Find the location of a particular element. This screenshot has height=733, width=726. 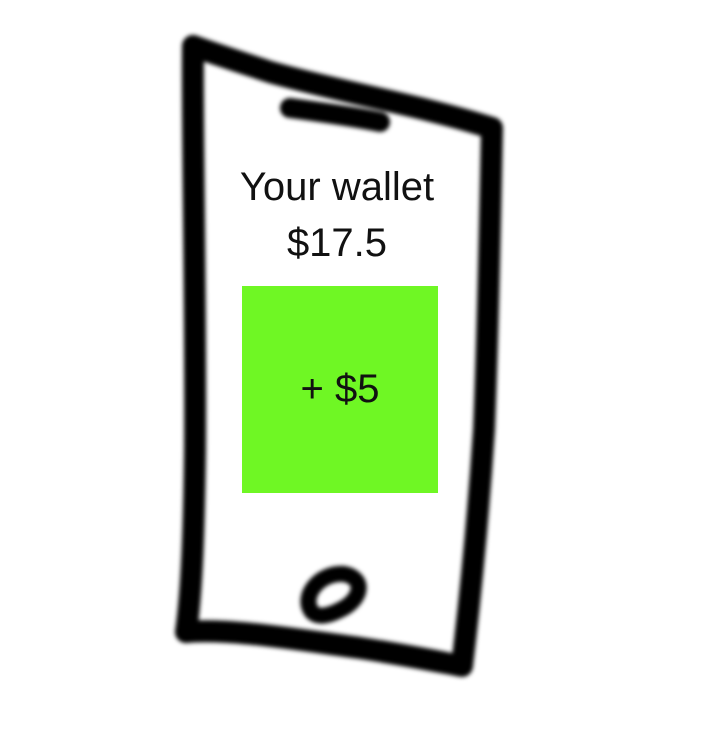

wallet-balance: $17.5 is located at coordinates (337, 243).